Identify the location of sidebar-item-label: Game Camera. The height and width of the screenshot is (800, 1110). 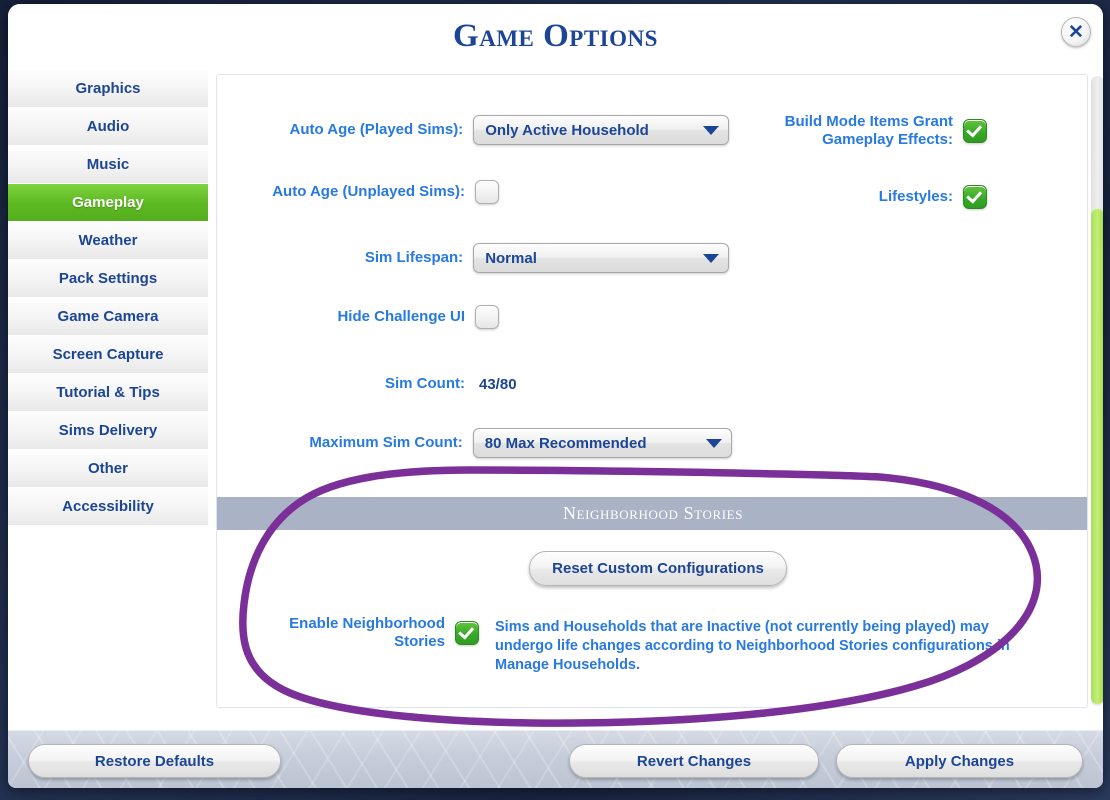
(108, 316).